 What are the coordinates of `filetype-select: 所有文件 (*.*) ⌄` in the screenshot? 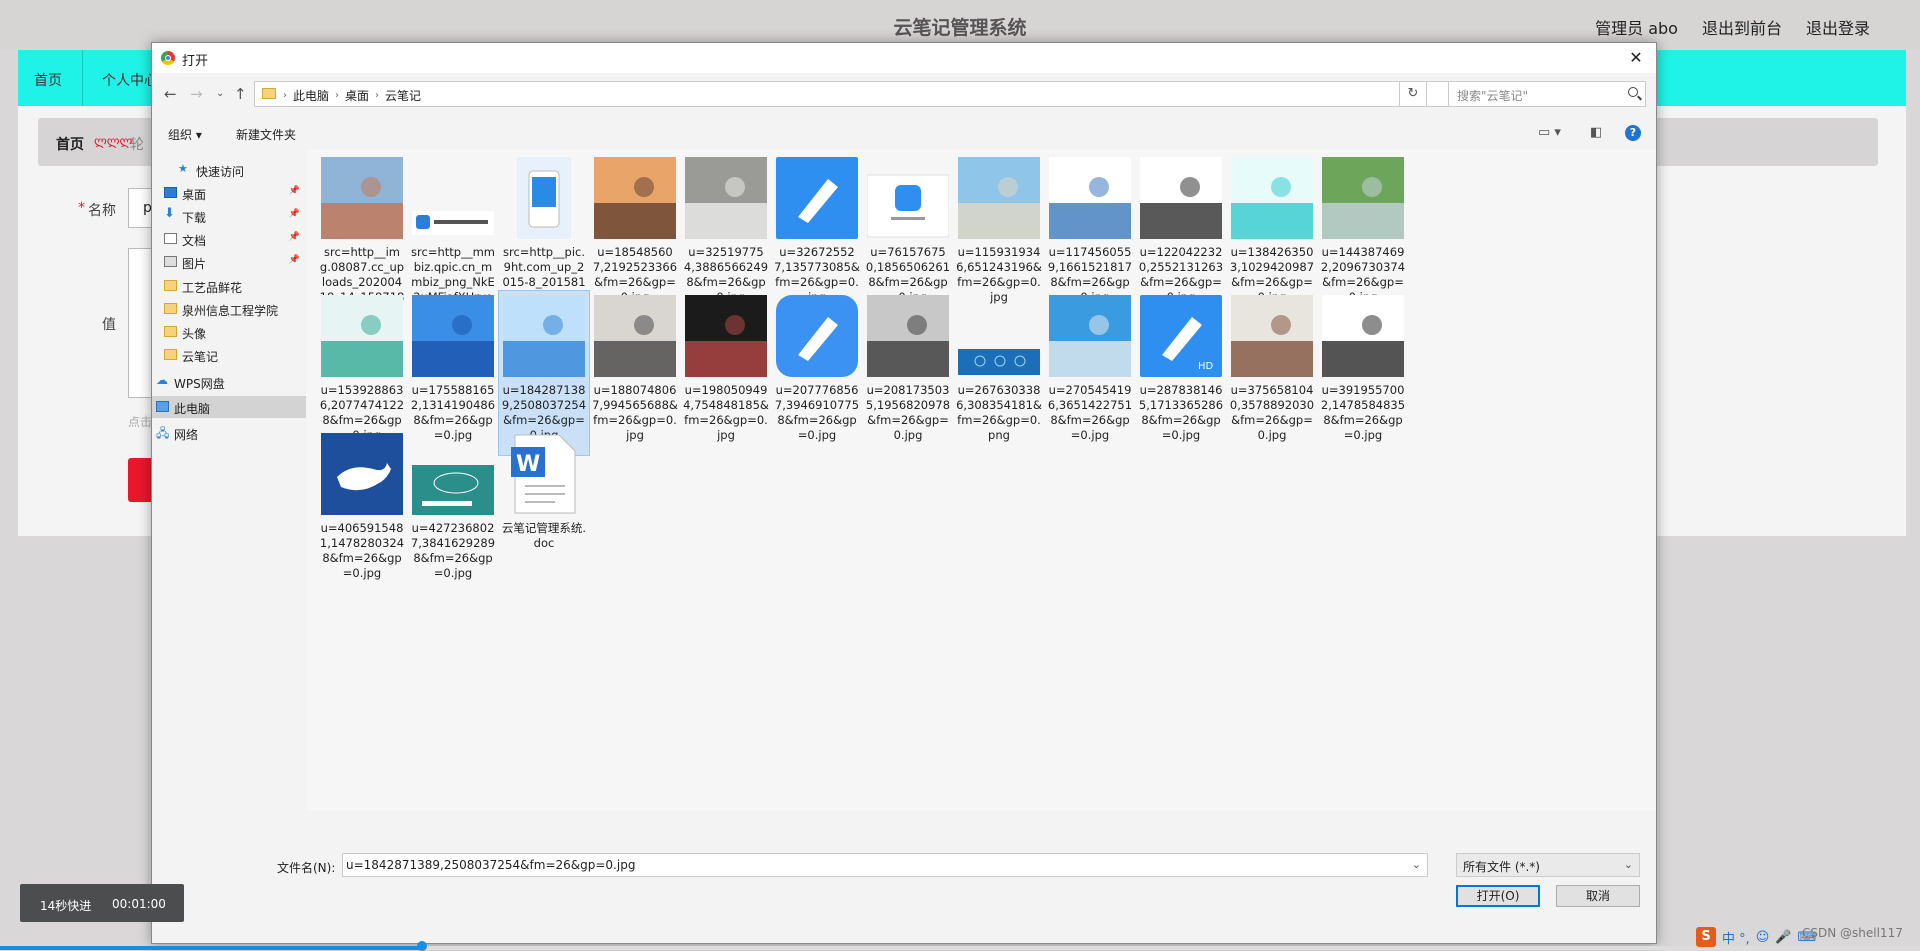 It's located at (1548, 865).